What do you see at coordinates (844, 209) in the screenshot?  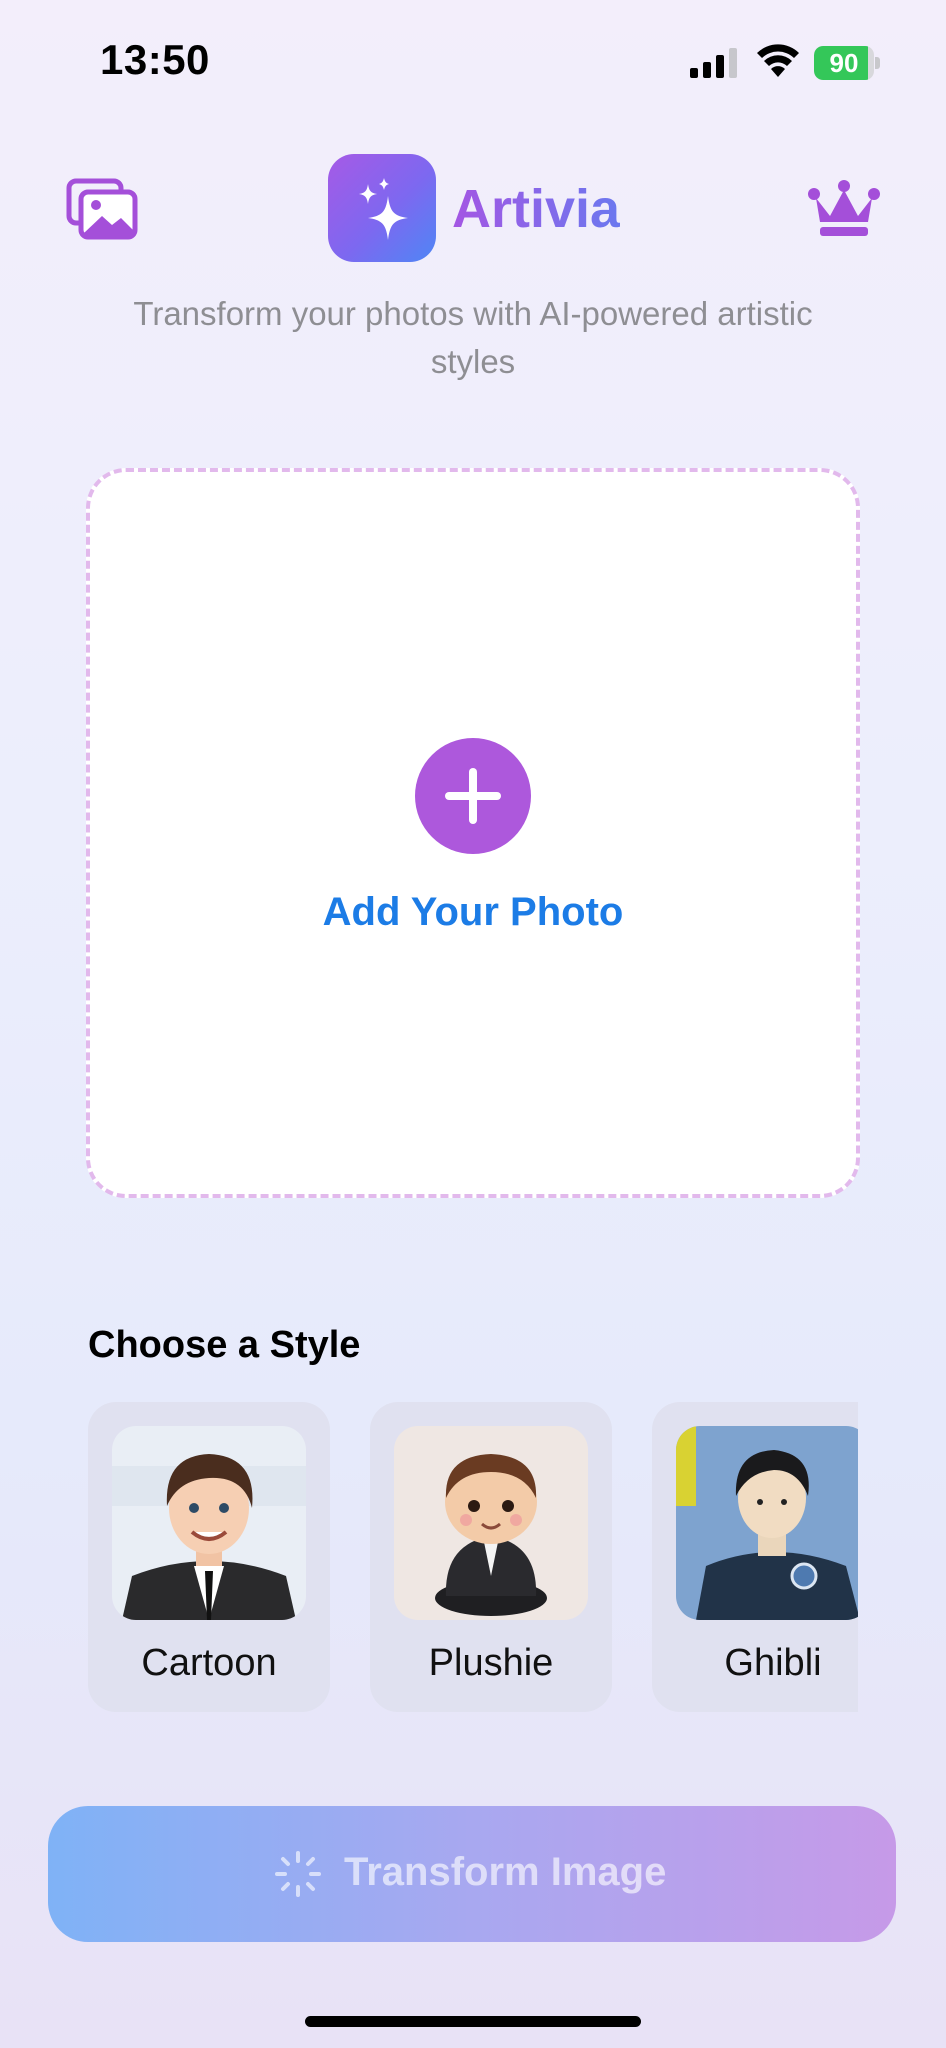 I see `crown-icon` at bounding box center [844, 209].